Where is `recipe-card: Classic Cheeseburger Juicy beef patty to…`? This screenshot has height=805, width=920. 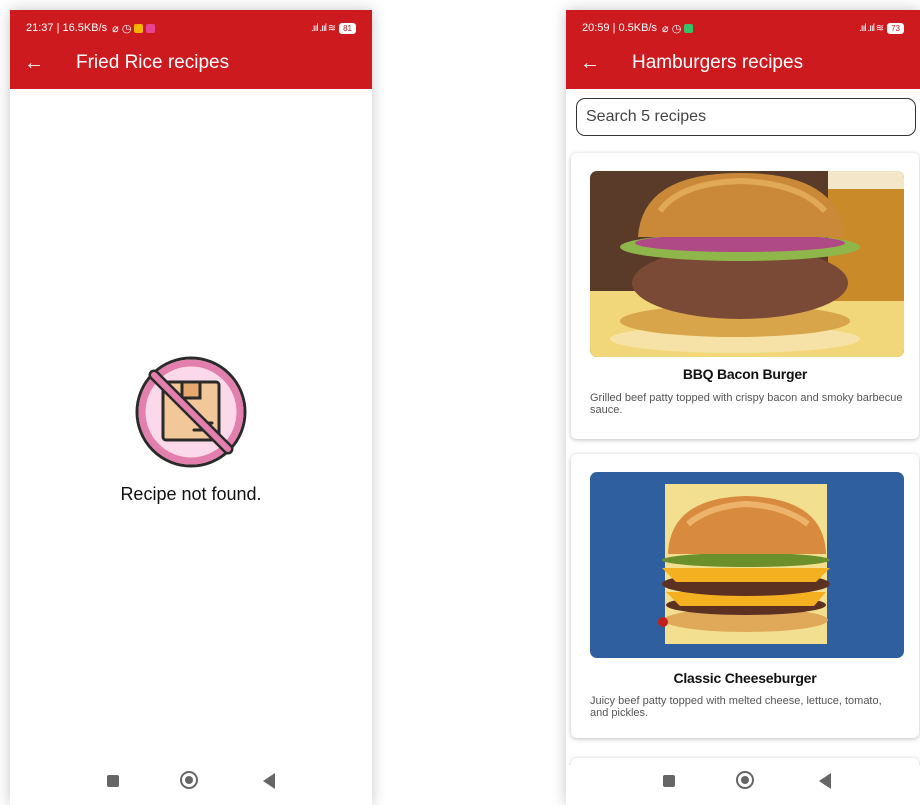
recipe-card: Classic Cheeseburger Juicy beef patty to… is located at coordinates (745, 596).